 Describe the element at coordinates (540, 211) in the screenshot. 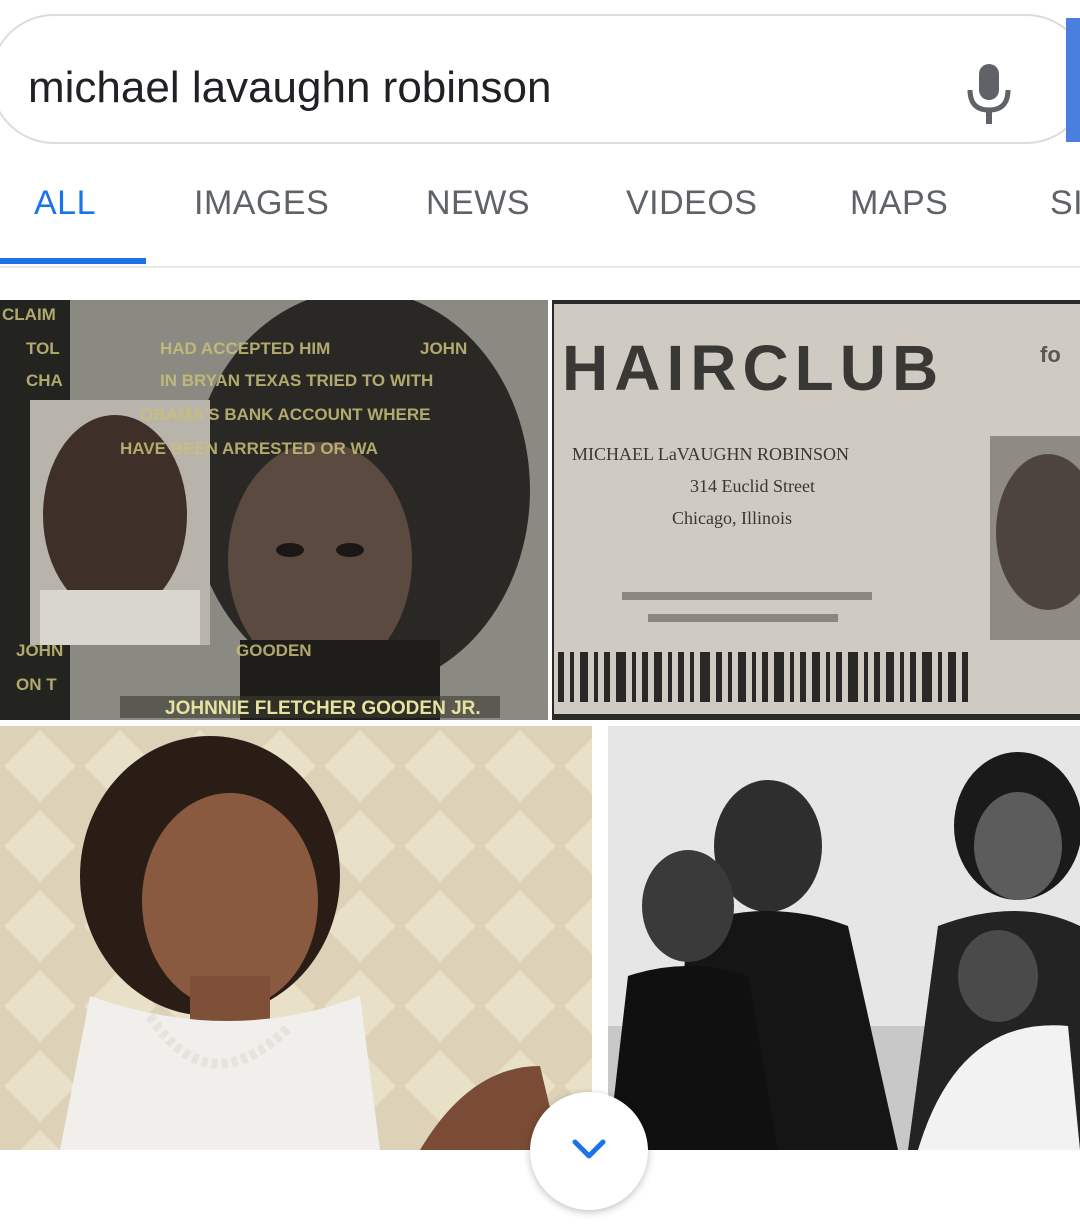

I see `search-tabs: ALL IMAGES NEWS VIDEOS MAPS SI` at that location.